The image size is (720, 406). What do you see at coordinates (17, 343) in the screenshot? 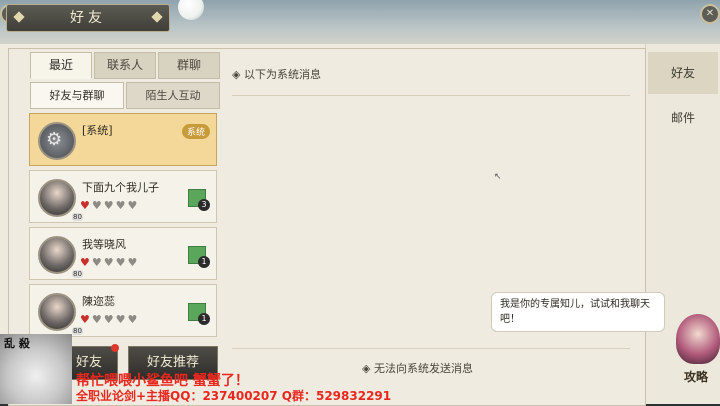
I see `logo-text: 乱 殺` at bounding box center [17, 343].